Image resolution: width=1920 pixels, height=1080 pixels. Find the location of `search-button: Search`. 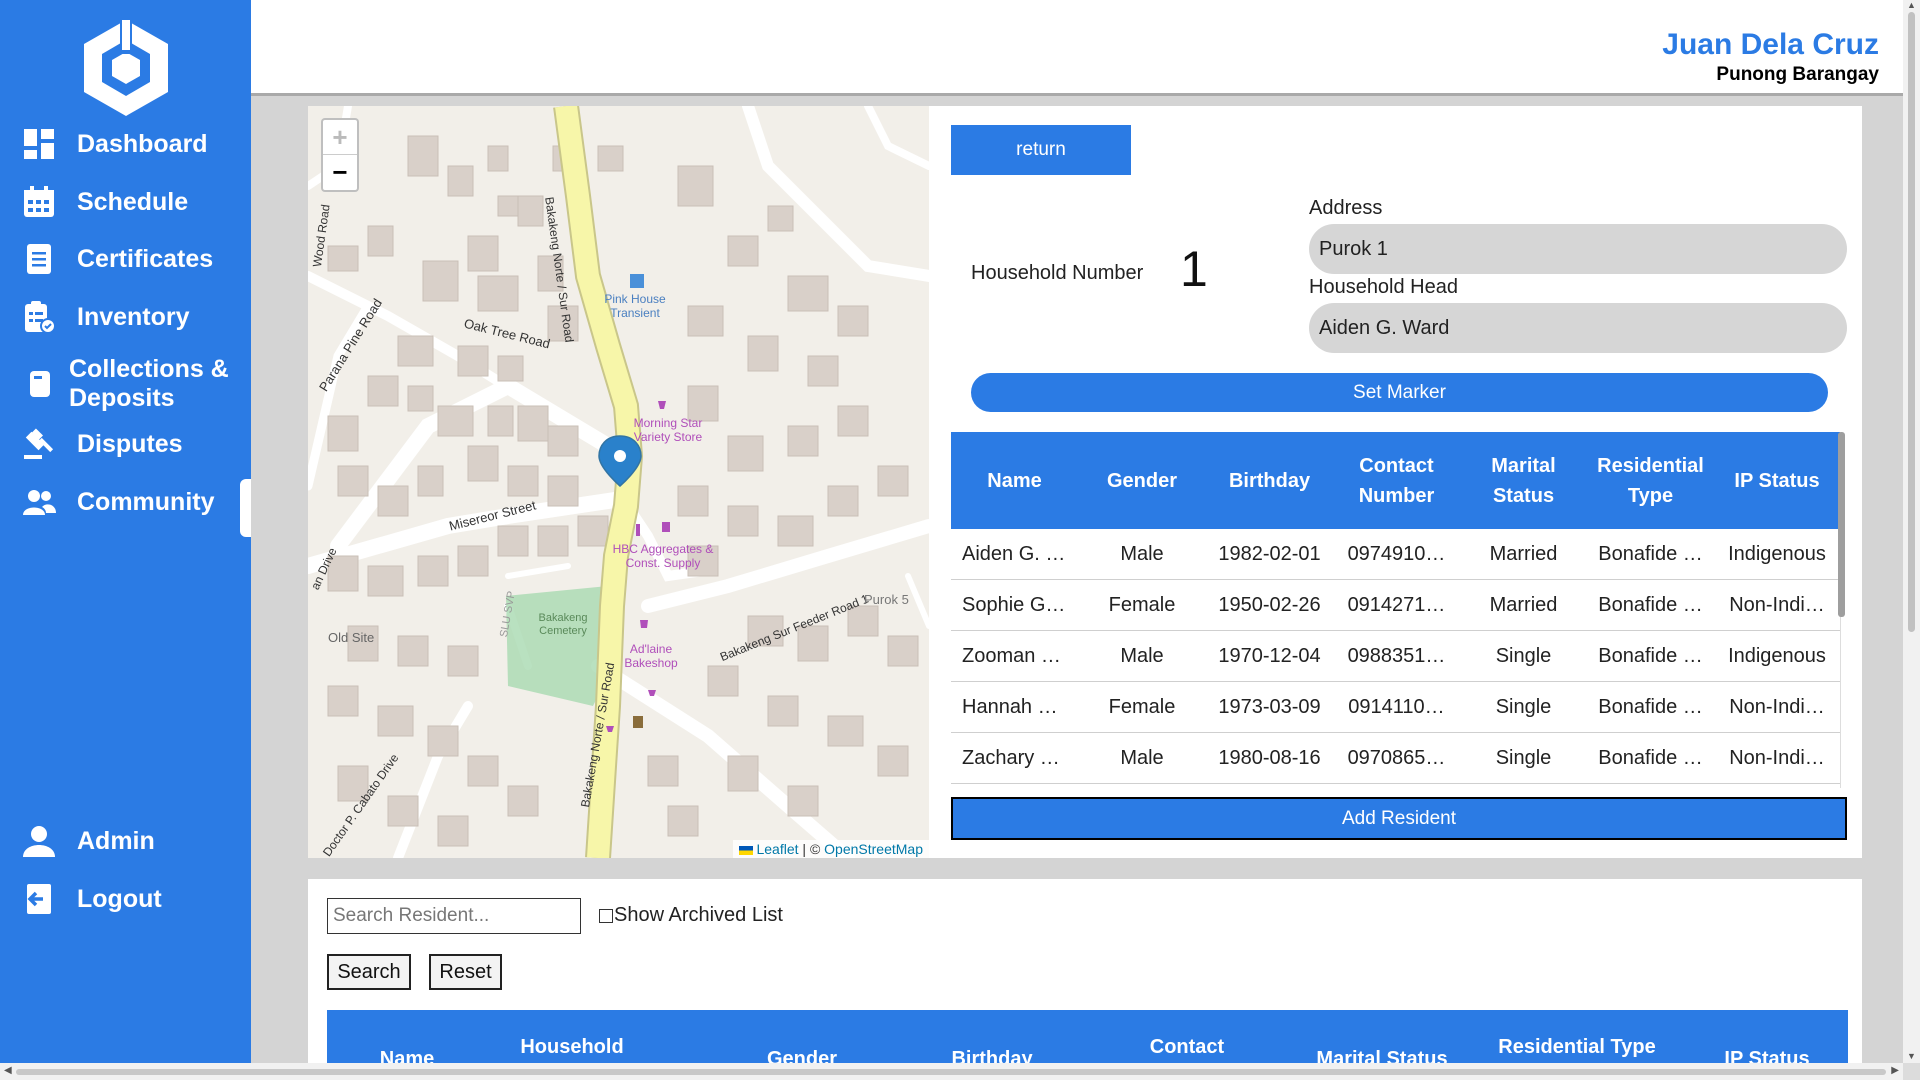

search-button: Search is located at coordinates (369, 972).